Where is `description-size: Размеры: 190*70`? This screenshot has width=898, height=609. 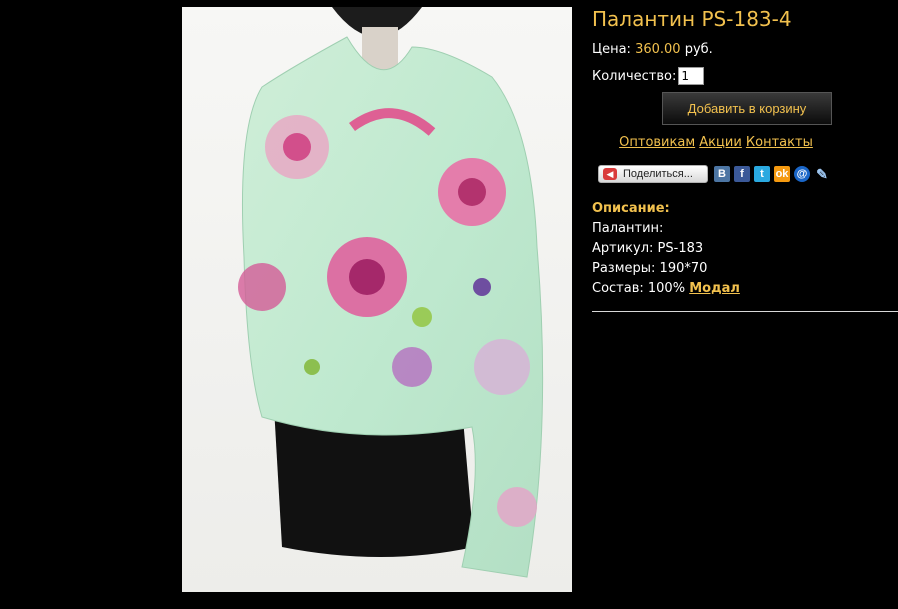 description-size: Размеры: 190*70 is located at coordinates (650, 268).